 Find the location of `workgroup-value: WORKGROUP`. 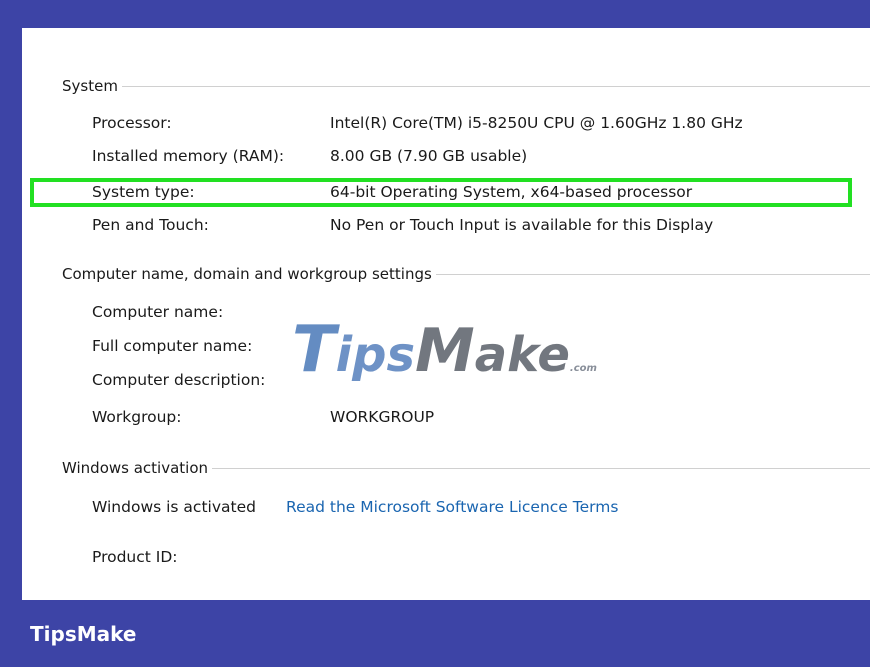

workgroup-value: WORKGROUP is located at coordinates (382, 417).